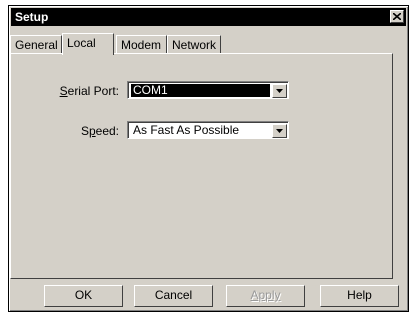  I want to click on tab-general-label: General, so click(36, 45).